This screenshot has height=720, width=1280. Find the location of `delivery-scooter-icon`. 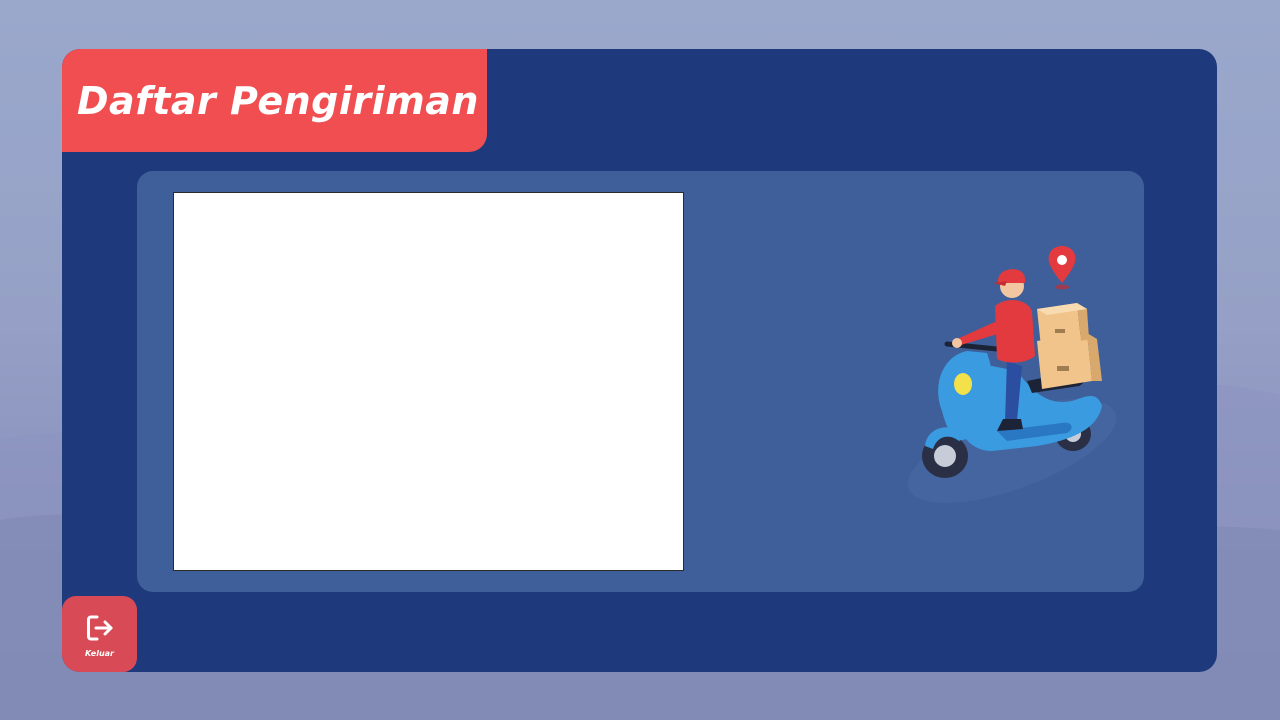

delivery-scooter-icon is located at coordinates (1012, 374).